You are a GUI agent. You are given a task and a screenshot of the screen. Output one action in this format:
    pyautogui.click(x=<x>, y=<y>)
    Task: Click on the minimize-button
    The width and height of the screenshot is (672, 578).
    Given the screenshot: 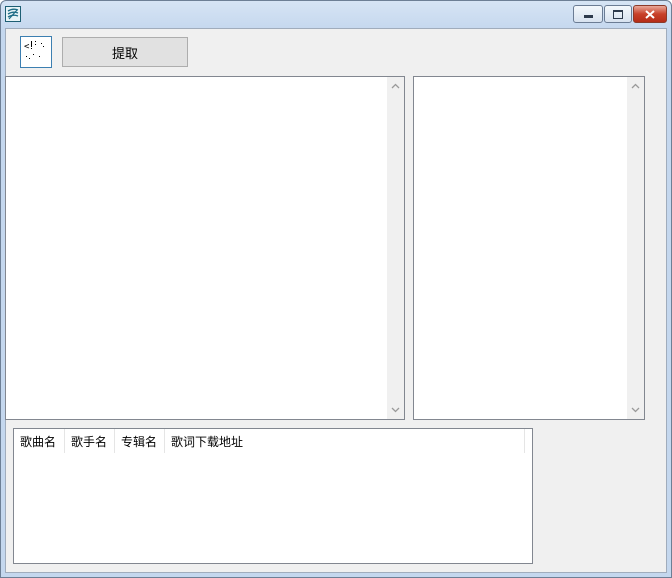 What is the action you would take?
    pyautogui.click(x=588, y=14)
    